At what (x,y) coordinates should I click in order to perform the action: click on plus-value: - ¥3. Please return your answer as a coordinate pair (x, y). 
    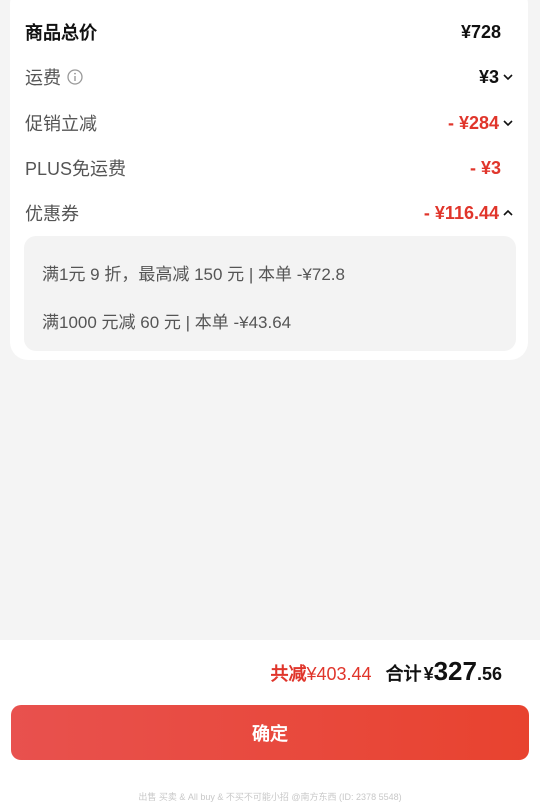
    Looking at the image, I should click on (485, 167).